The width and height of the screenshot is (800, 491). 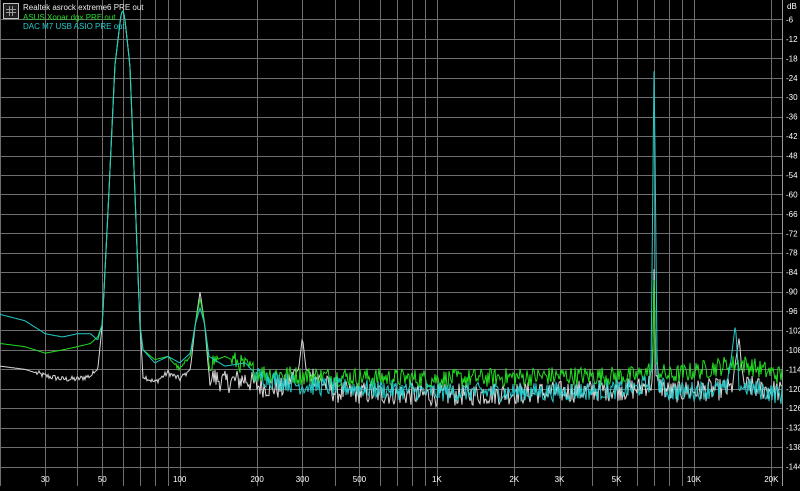 What do you see at coordinates (560, 479) in the screenshot?
I see `x-tick-label: 3K` at bounding box center [560, 479].